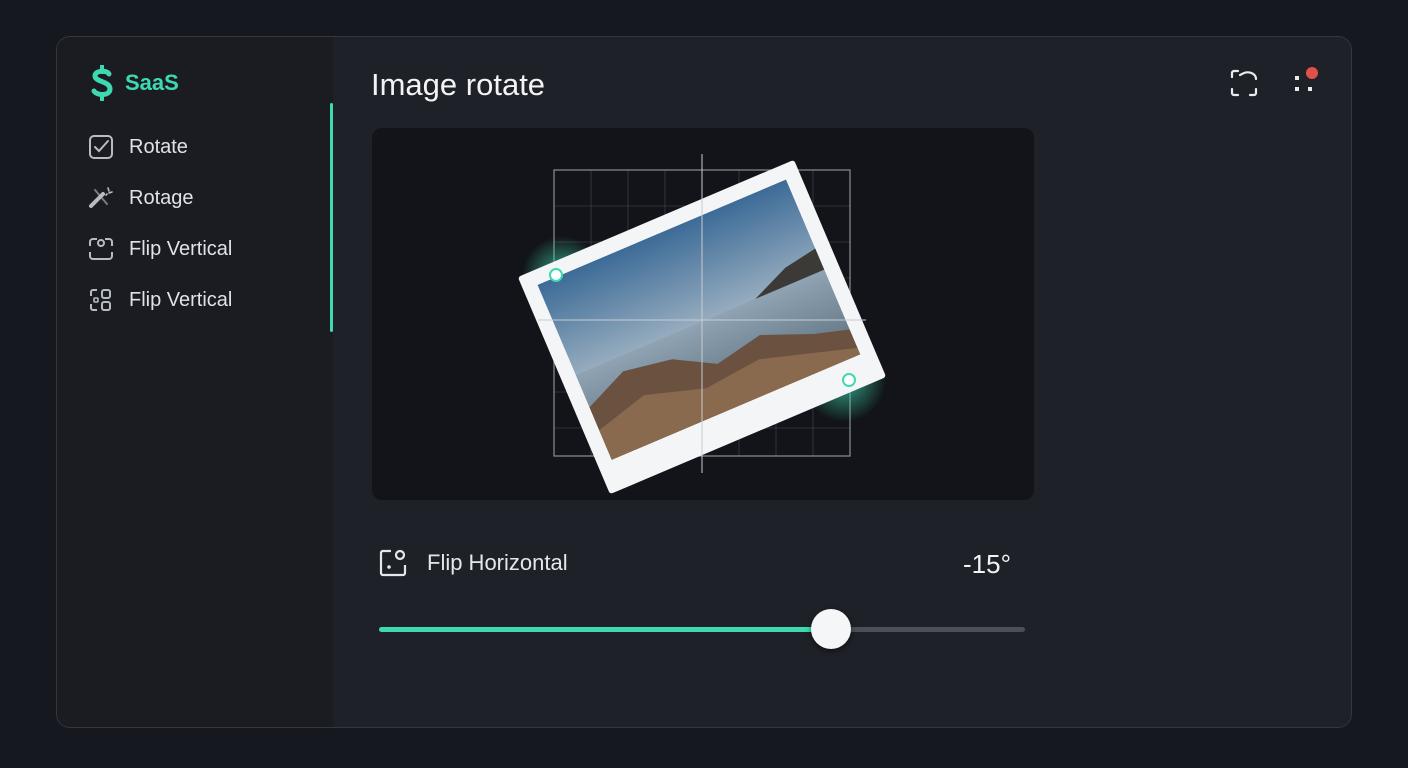 The width and height of the screenshot is (1408, 768). I want to click on sidebar-item-rotage: Rotage, so click(140, 198).